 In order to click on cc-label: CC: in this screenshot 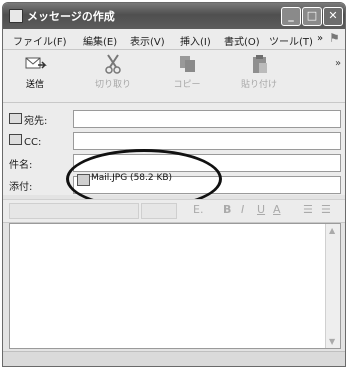, I will do `click(25, 141)`.